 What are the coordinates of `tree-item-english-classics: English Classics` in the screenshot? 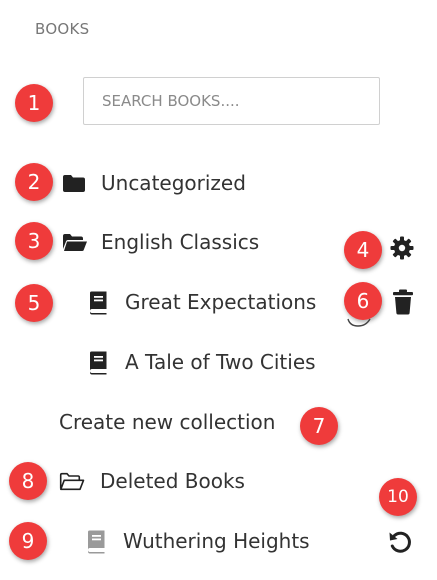 It's located at (177, 244).